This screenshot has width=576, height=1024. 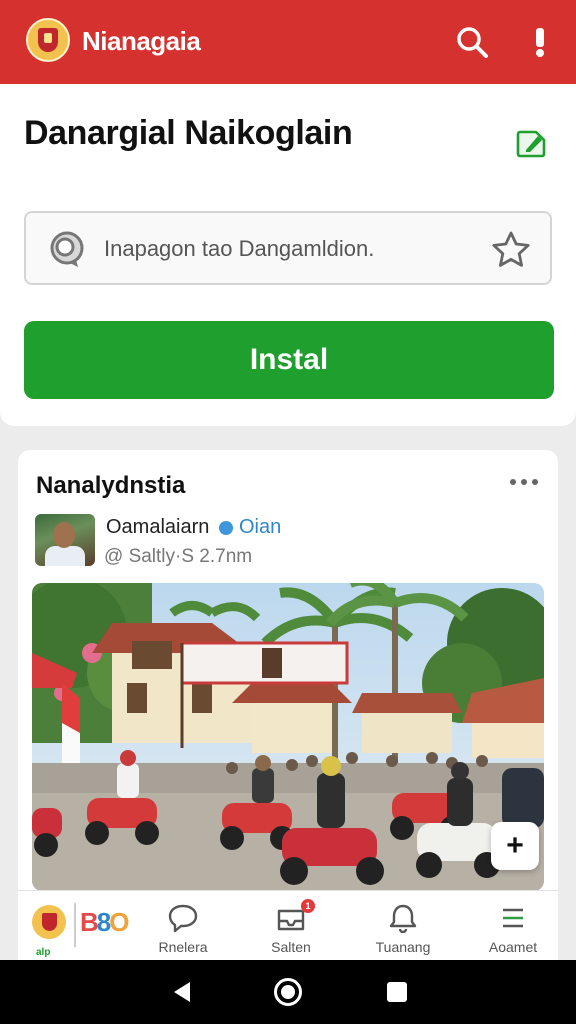 What do you see at coordinates (511, 250) in the screenshot?
I see `star-icon` at bounding box center [511, 250].